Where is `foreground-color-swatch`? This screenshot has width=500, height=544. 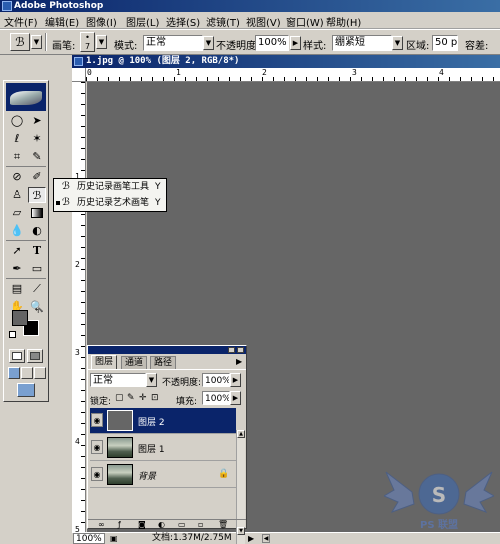
foreground-color-swatch is located at coordinates (20, 318).